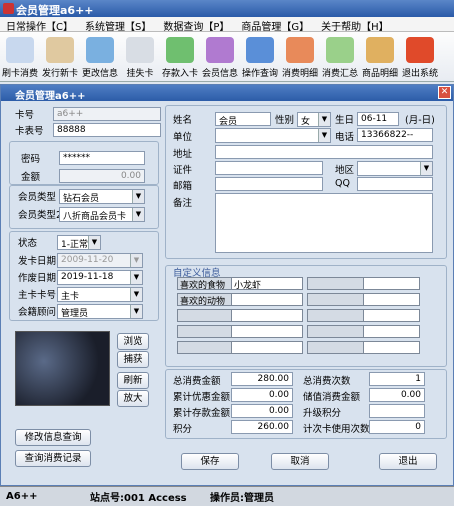 Image resolution: width=454 pixels, height=506 pixels. What do you see at coordinates (219, 74) in the screenshot?
I see `toolbar-label: 会员信息` at bounding box center [219, 74].